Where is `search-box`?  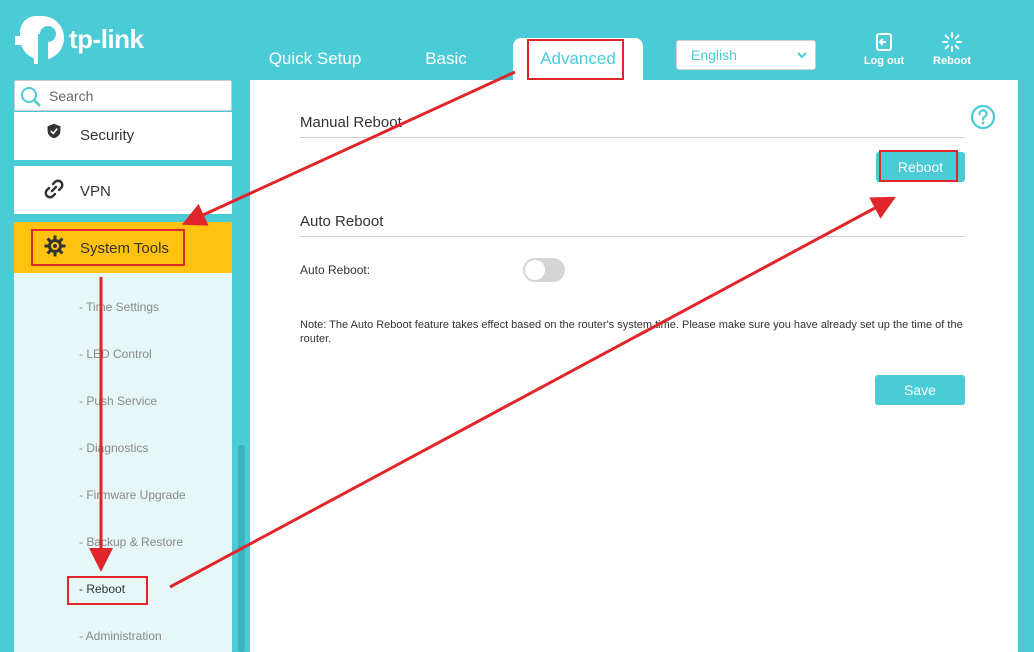 search-box is located at coordinates (123, 95).